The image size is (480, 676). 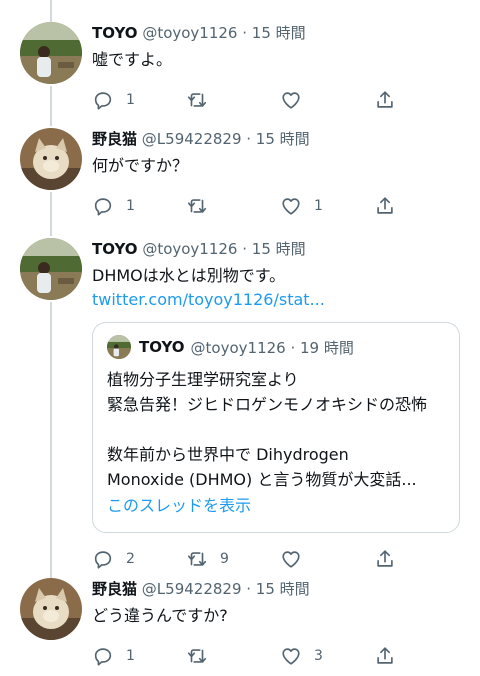 What do you see at coordinates (207, 559) in the screenshot?
I see `retweet-button: 9` at bounding box center [207, 559].